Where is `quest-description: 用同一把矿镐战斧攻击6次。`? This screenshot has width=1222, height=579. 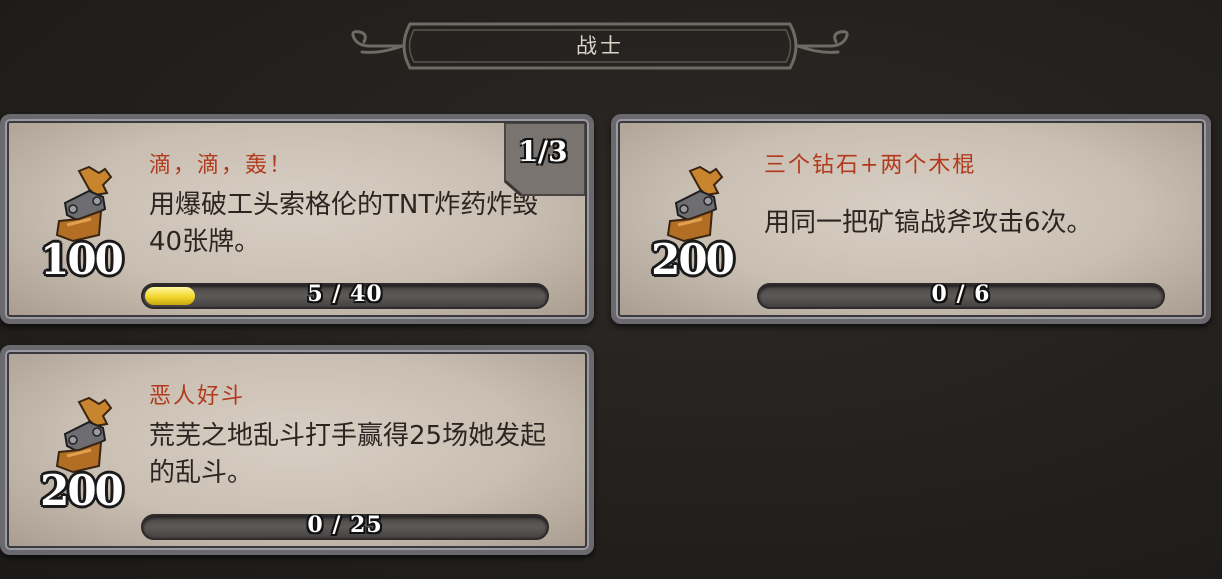 quest-description: 用同一把矿镐战斧攻击6次。 is located at coordinates (928, 223).